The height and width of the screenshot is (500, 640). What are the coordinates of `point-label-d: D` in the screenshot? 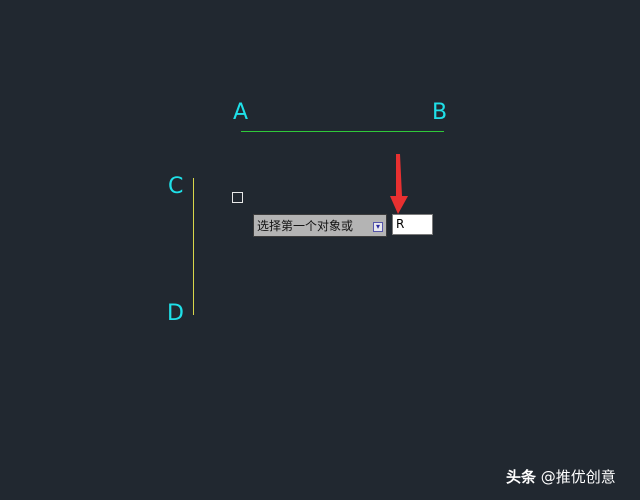 It's located at (175, 313).